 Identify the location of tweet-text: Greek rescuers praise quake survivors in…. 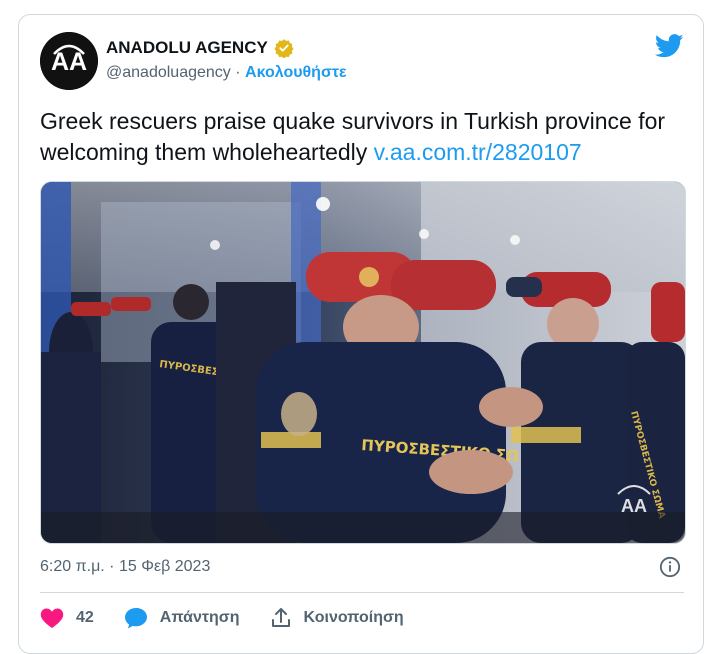
(365, 137).